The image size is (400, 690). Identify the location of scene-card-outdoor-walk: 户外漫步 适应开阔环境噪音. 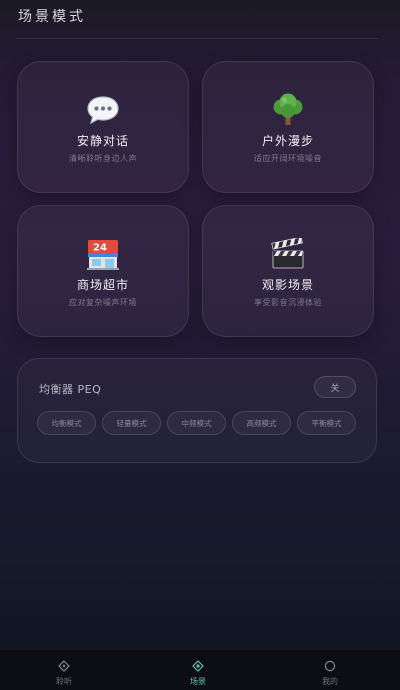
(288, 127).